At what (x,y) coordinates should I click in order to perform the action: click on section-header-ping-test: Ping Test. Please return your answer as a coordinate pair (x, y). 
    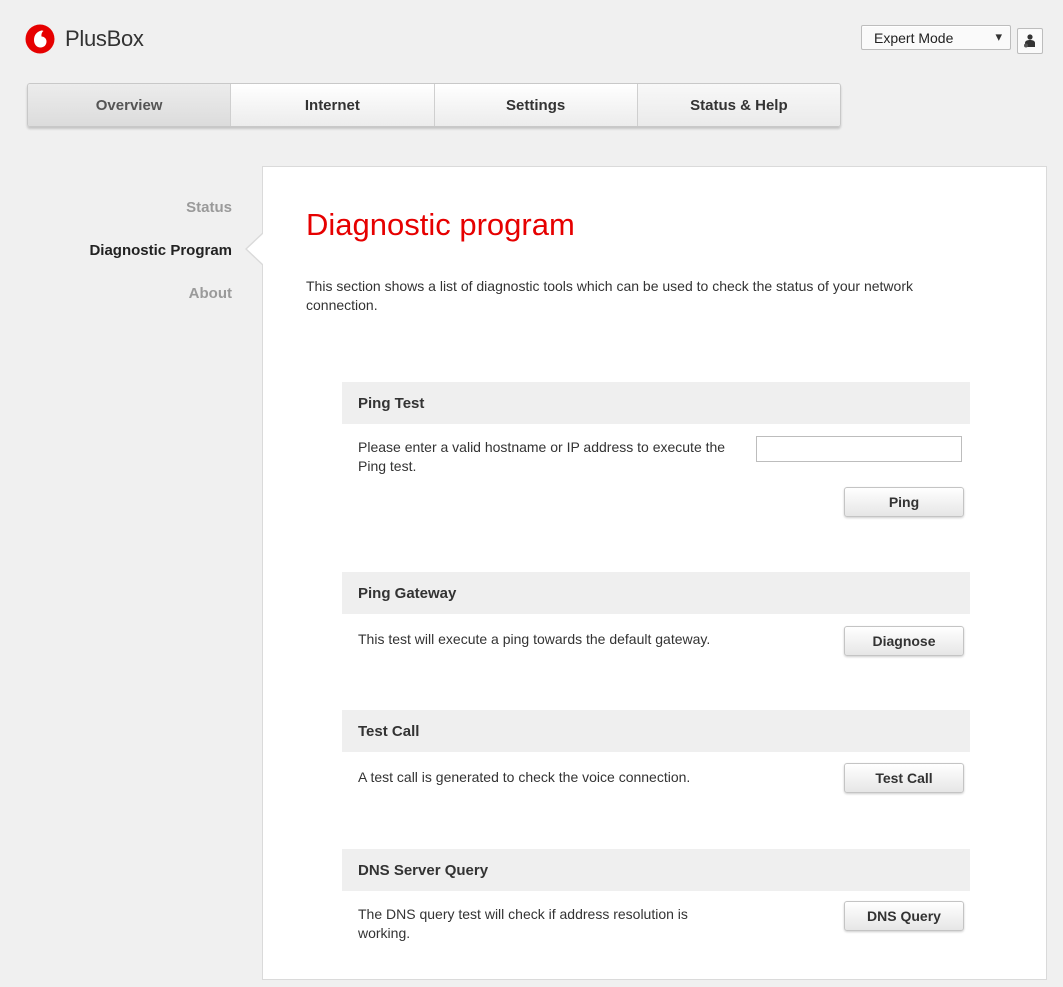
    Looking at the image, I should click on (656, 403).